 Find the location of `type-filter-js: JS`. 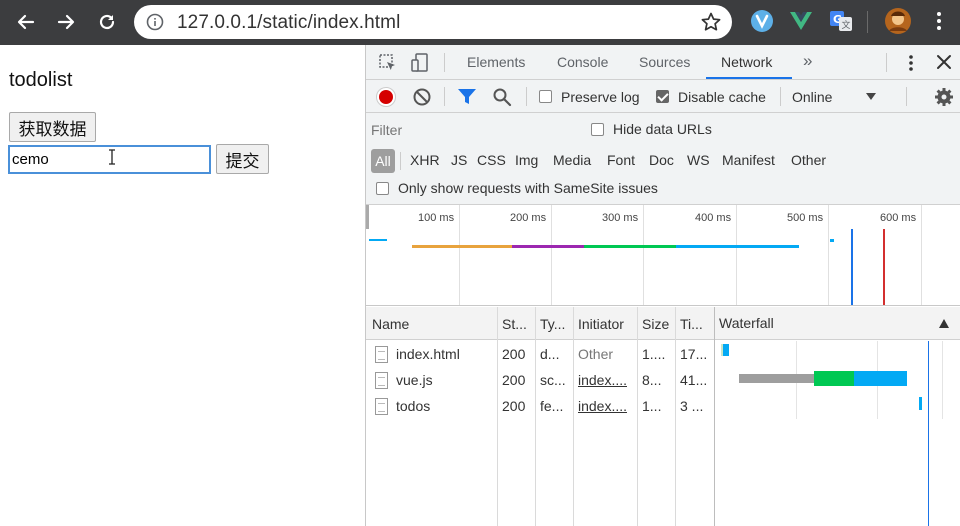

type-filter-js: JS is located at coordinates (459, 160).